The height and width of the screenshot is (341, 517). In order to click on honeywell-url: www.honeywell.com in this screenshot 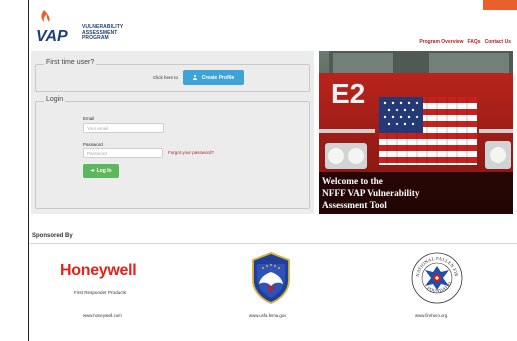, I will do `click(102, 315)`.